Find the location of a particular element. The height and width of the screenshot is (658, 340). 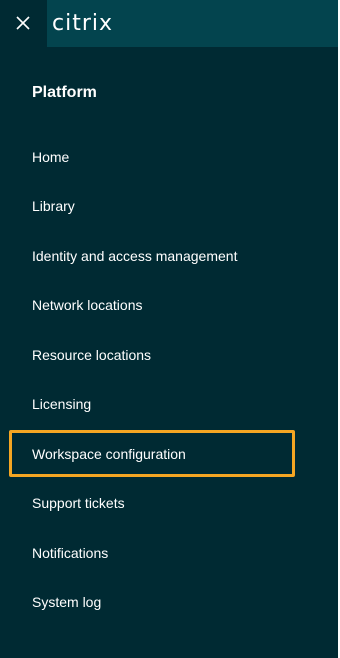

section-title-platform: Platform is located at coordinates (64, 92).